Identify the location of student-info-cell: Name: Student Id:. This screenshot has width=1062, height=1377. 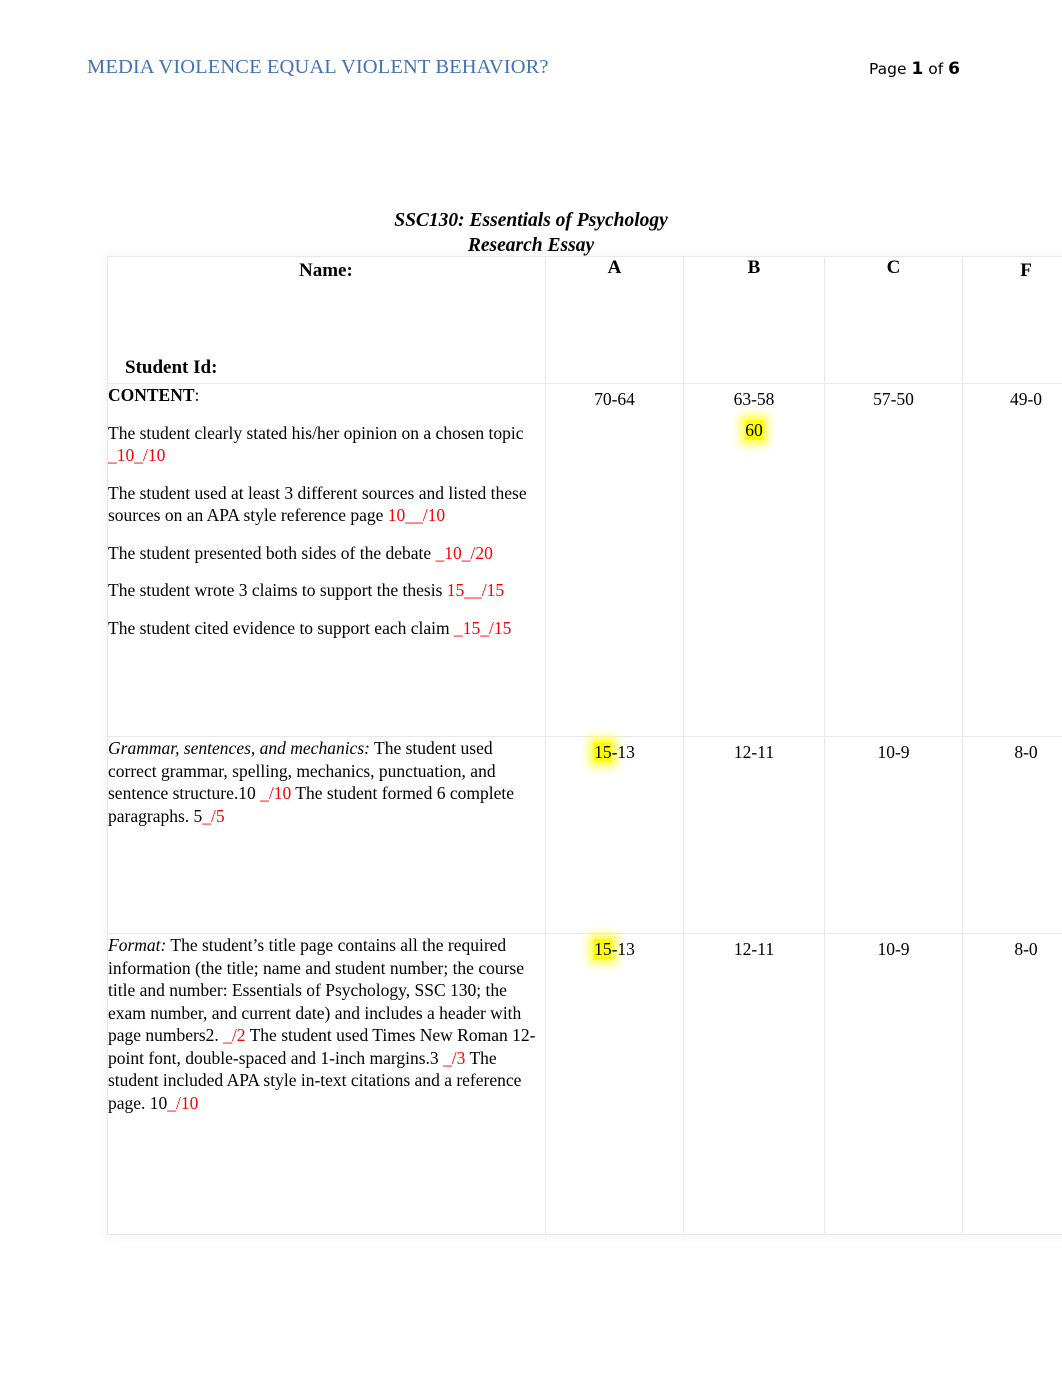
(326, 320).